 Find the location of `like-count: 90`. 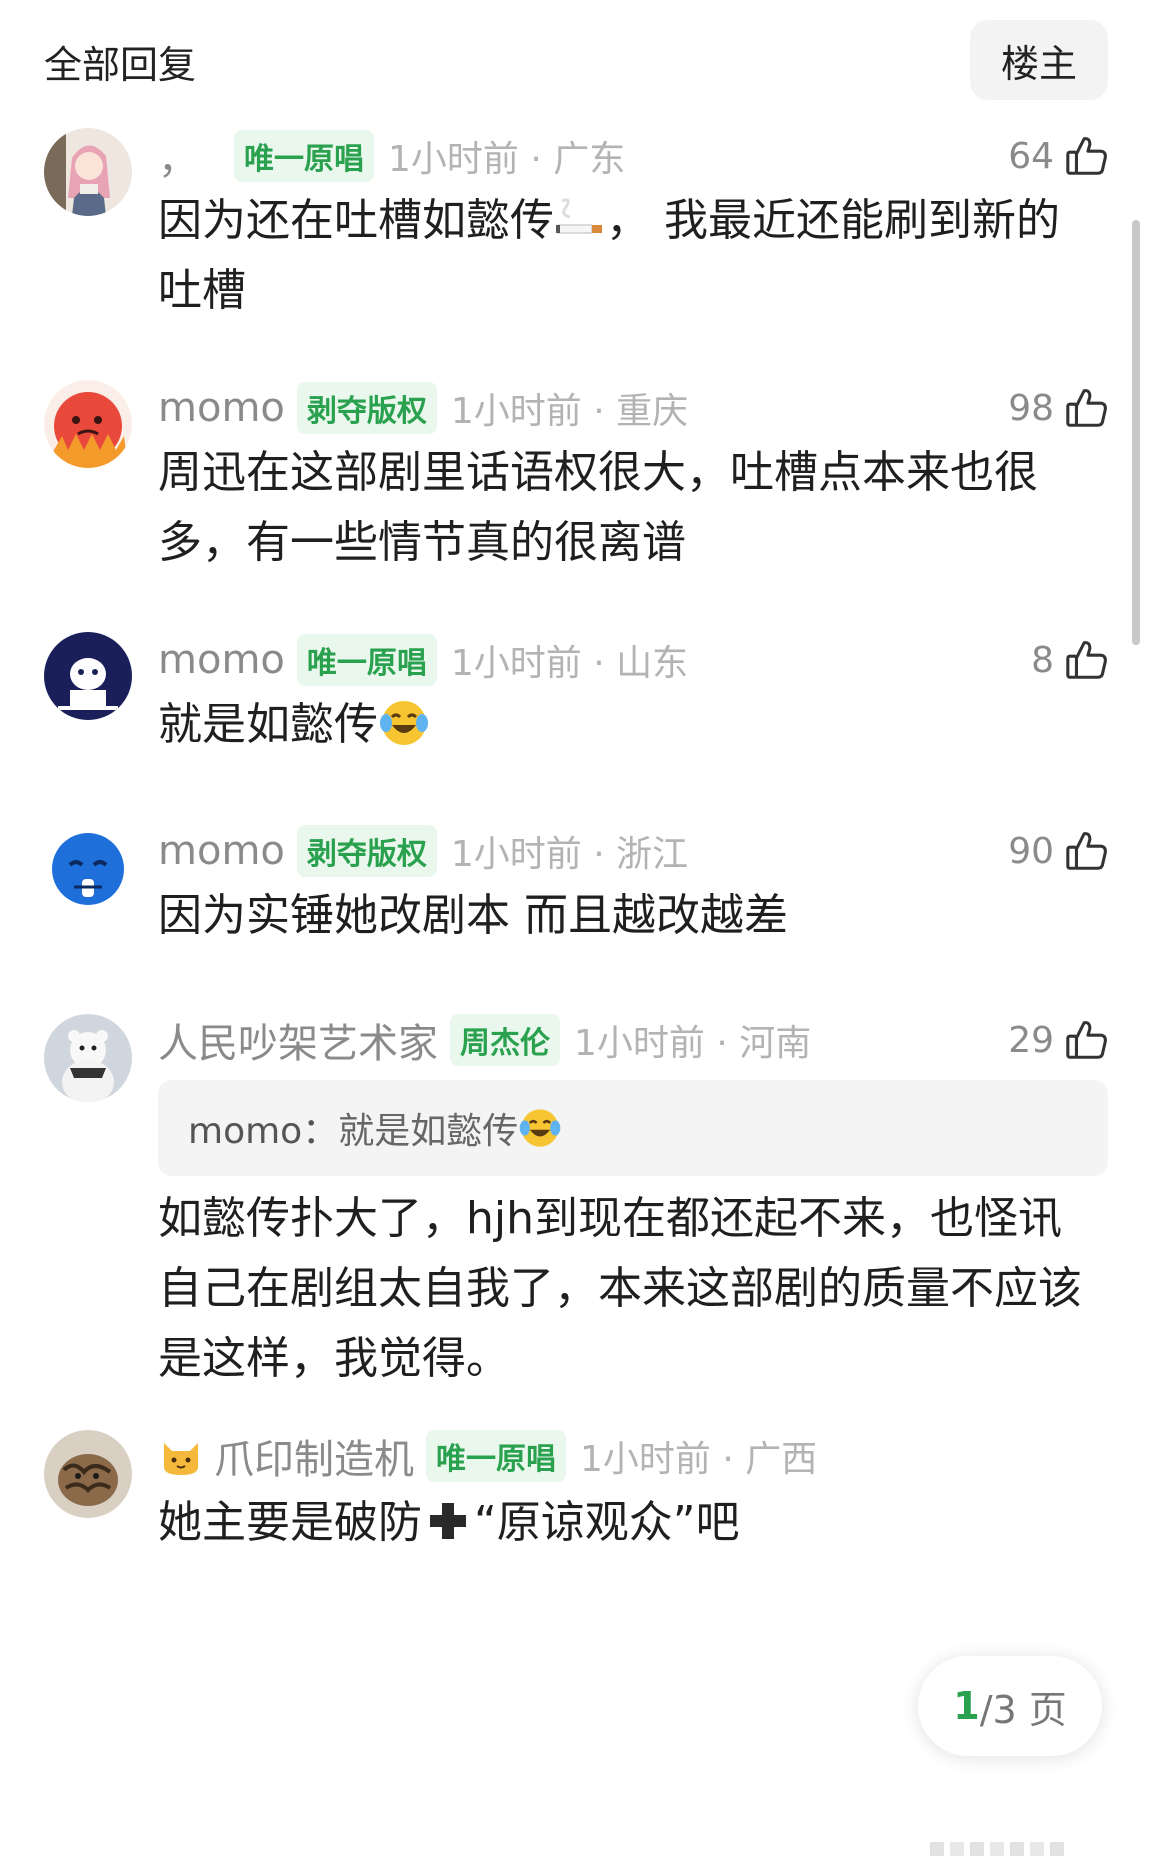

like-count: 90 is located at coordinates (1031, 851).